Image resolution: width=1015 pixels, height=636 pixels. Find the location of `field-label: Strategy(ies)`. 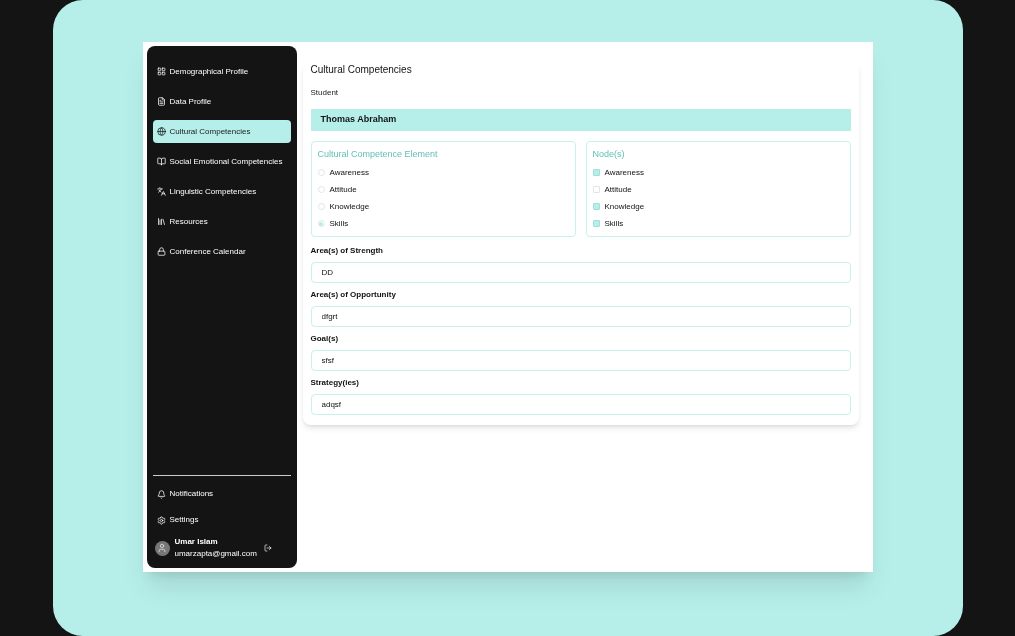

field-label: Strategy(ies) is located at coordinates (335, 382).